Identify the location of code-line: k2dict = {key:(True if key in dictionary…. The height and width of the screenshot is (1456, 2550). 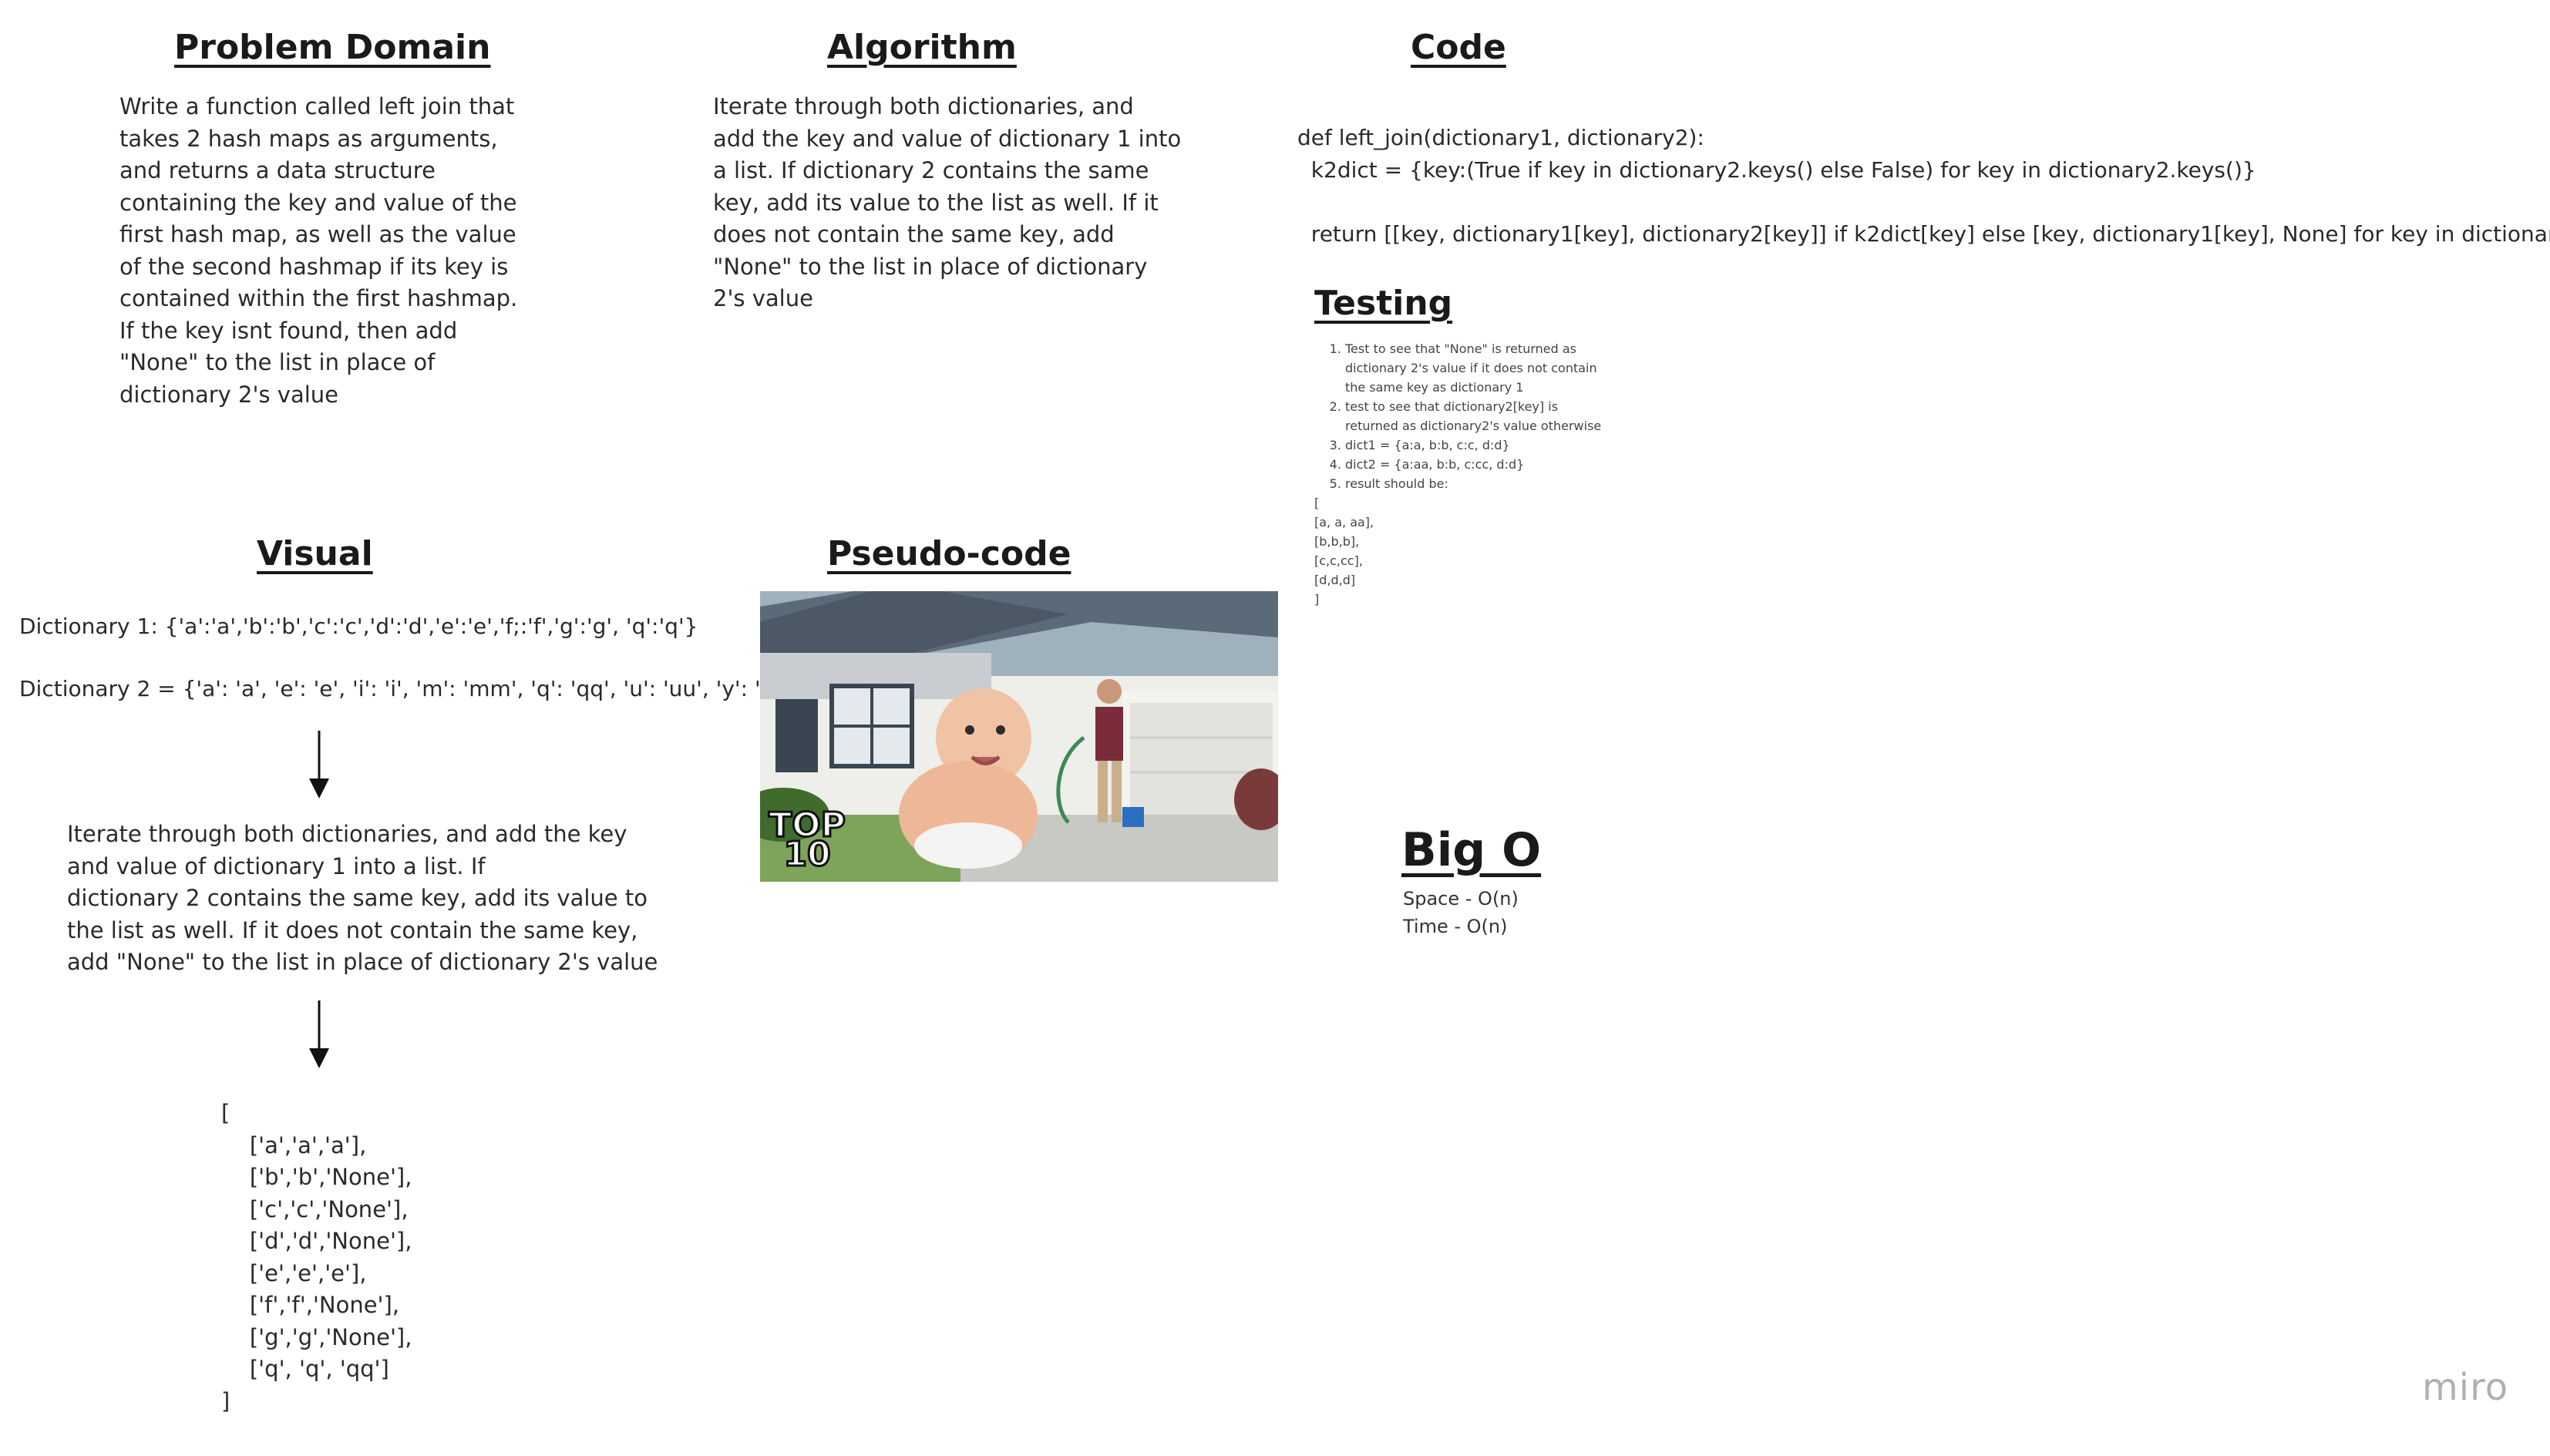
(1777, 169).